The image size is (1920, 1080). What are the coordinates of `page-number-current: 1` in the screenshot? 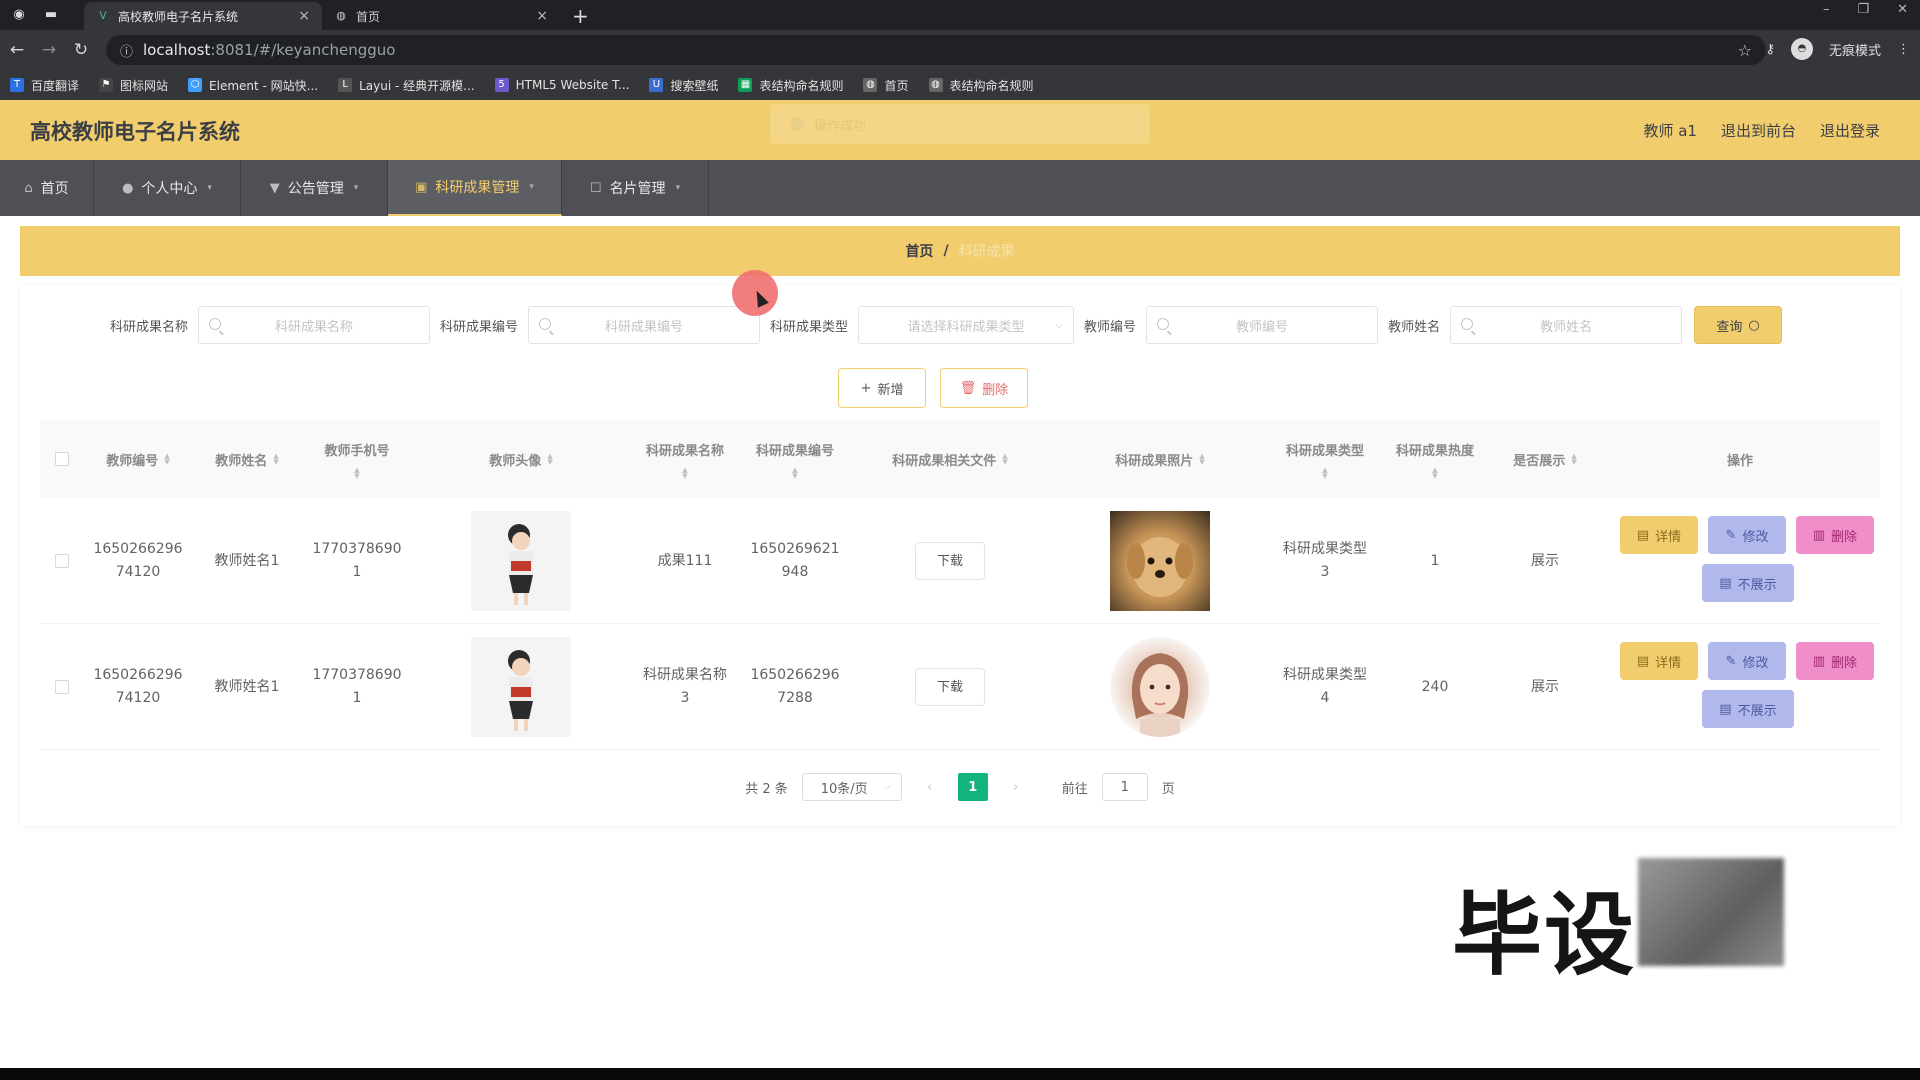 It's located at (972, 787).